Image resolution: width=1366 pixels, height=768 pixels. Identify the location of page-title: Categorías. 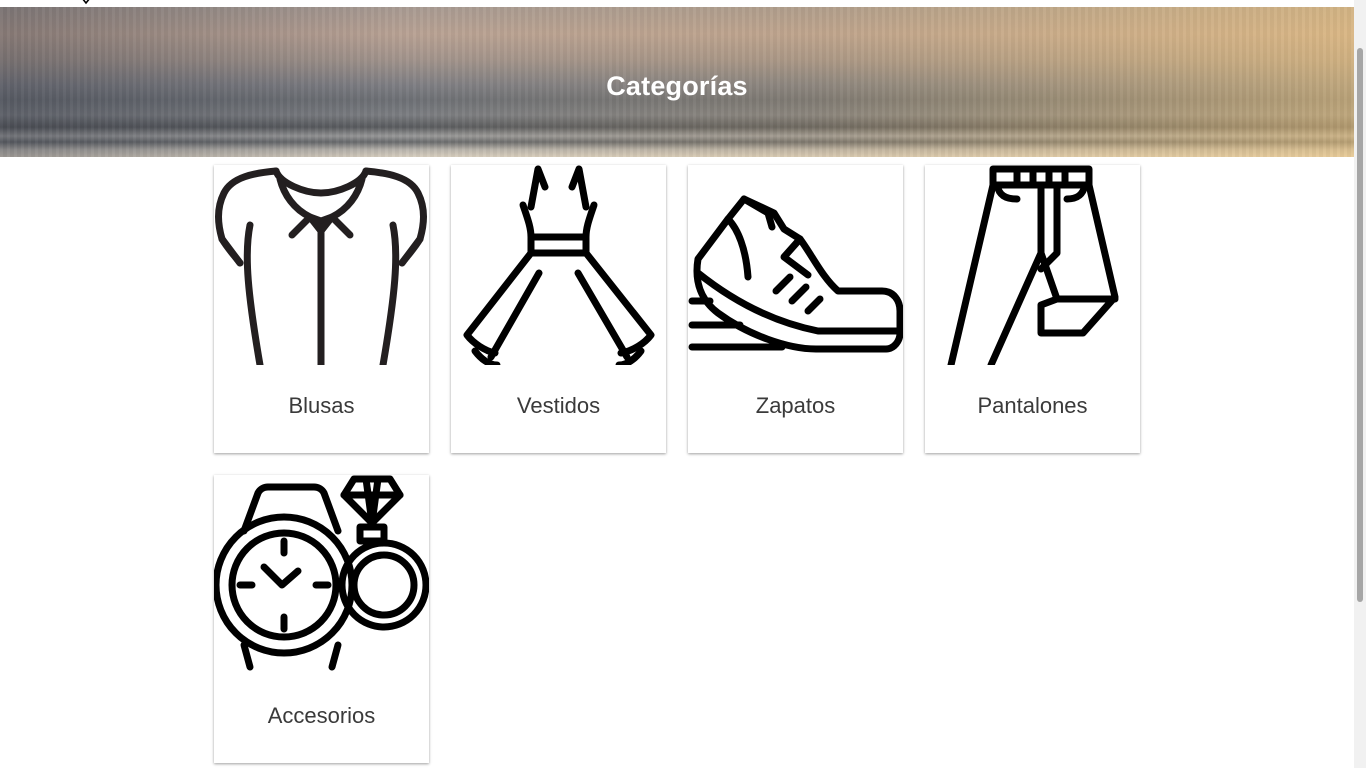
(677, 86).